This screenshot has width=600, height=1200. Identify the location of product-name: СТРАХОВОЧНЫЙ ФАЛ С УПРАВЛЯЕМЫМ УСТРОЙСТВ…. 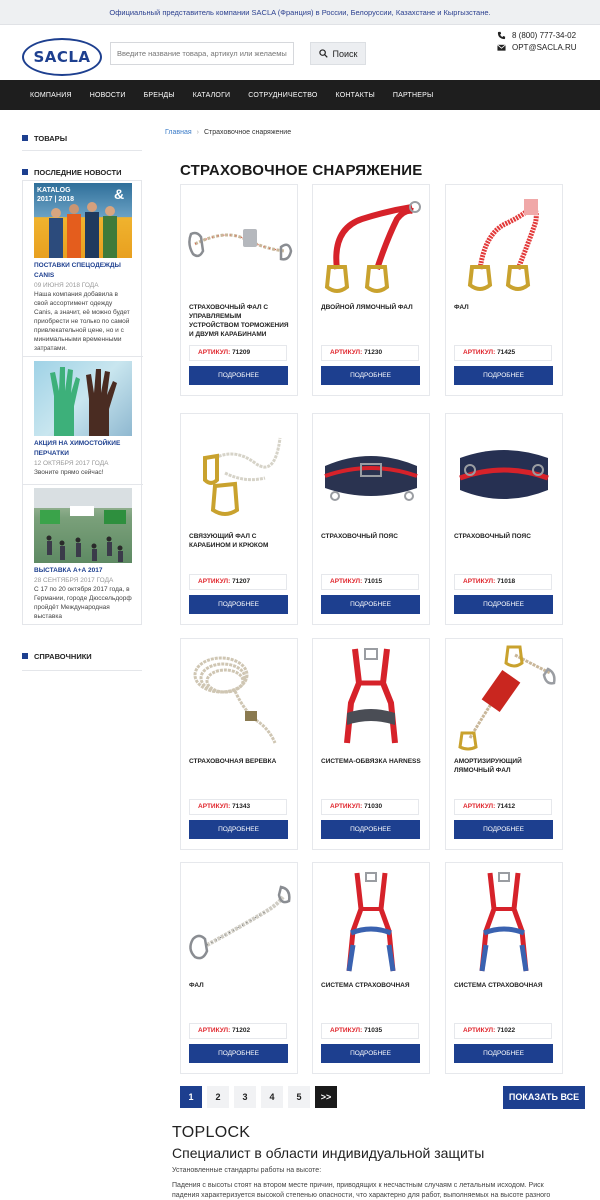
(241, 321).